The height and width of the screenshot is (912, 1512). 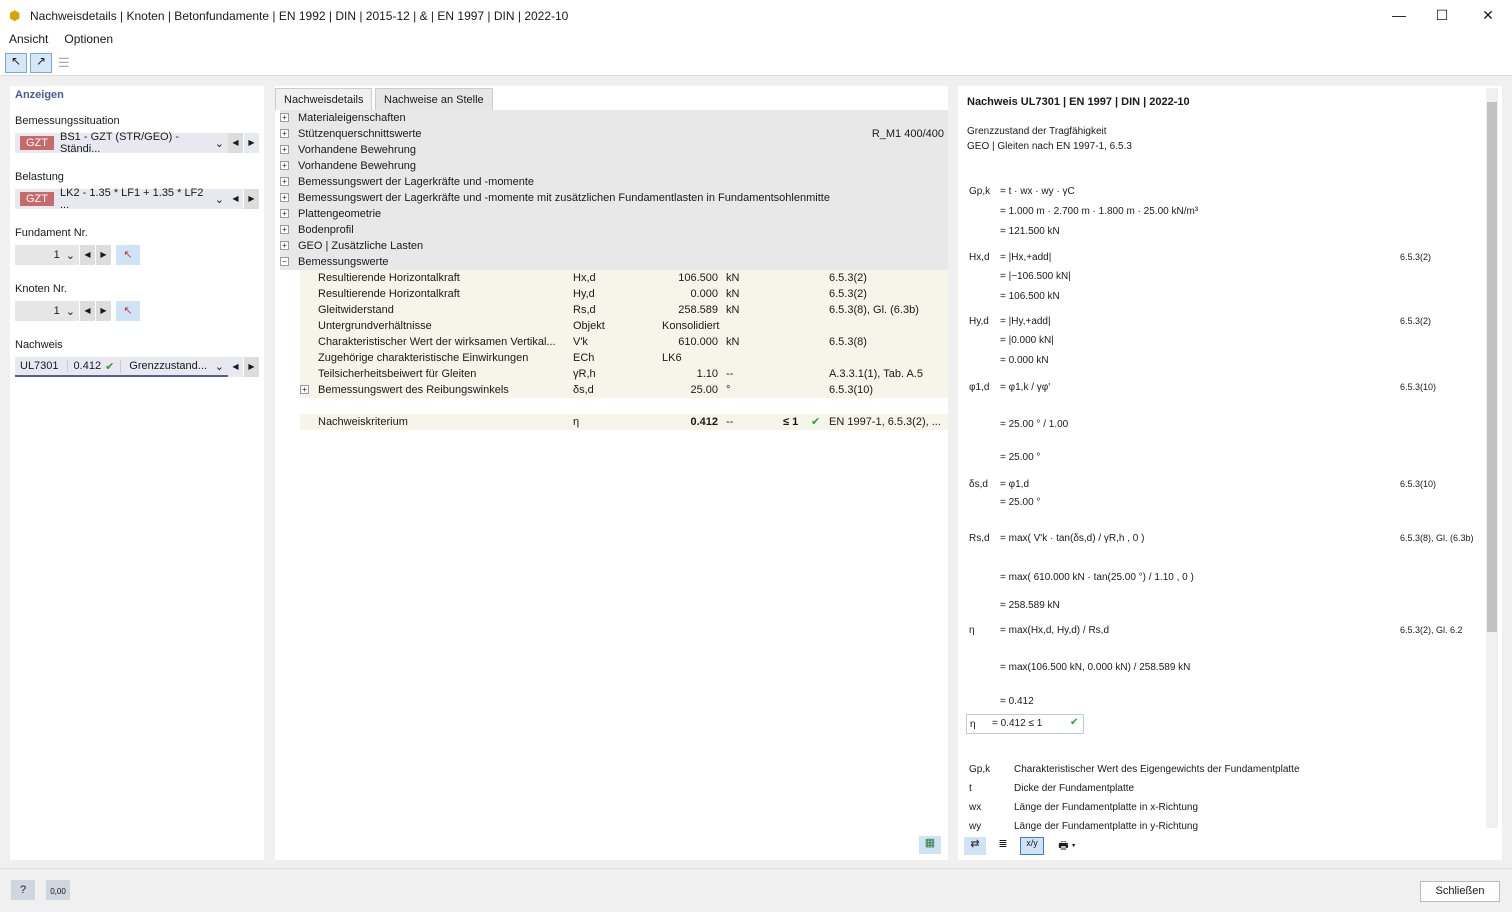 I want to click on row-symbol: ECh, so click(x=584, y=358).